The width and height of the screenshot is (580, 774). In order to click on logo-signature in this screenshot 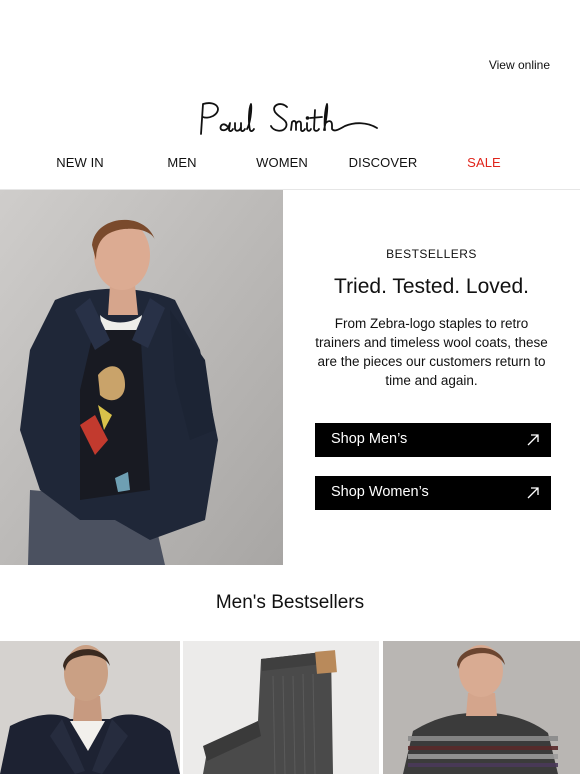, I will do `click(289, 118)`.